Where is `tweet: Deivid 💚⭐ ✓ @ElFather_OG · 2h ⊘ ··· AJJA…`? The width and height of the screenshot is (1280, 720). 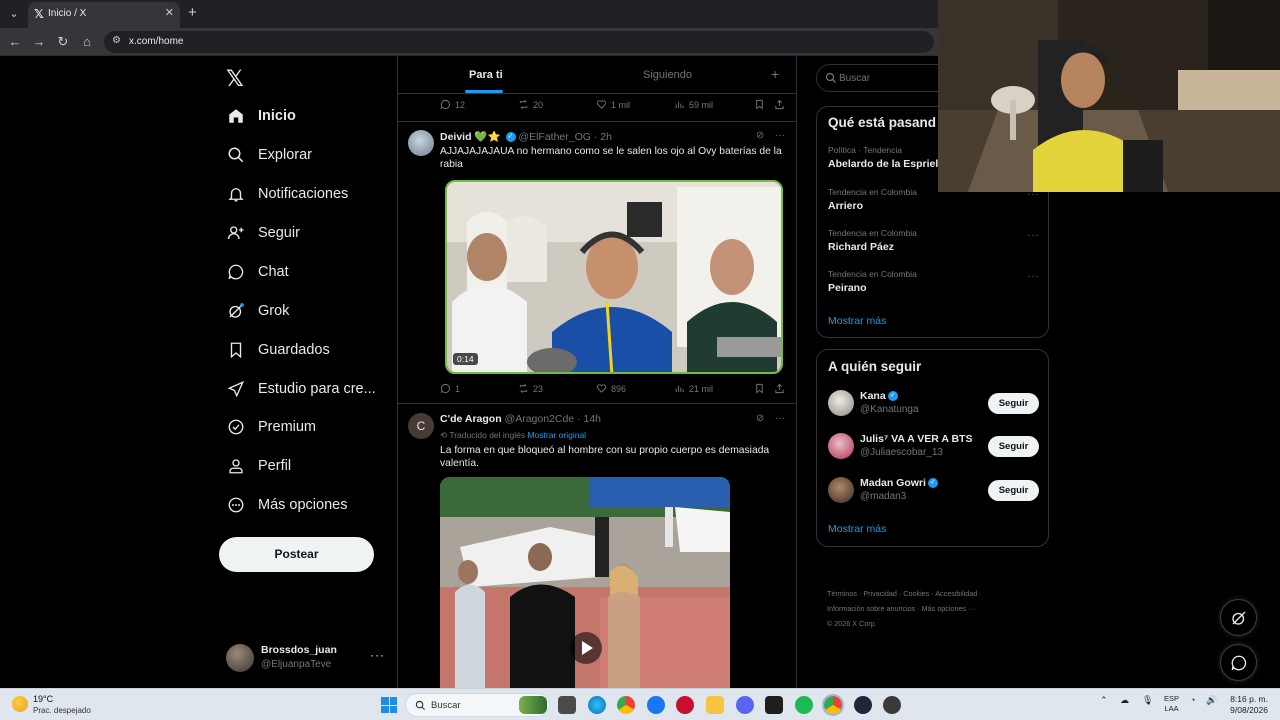 tweet: Deivid 💚⭐ ✓ @ElFather_OG · 2h ⊘ ··· AJJA… is located at coordinates (597, 262).